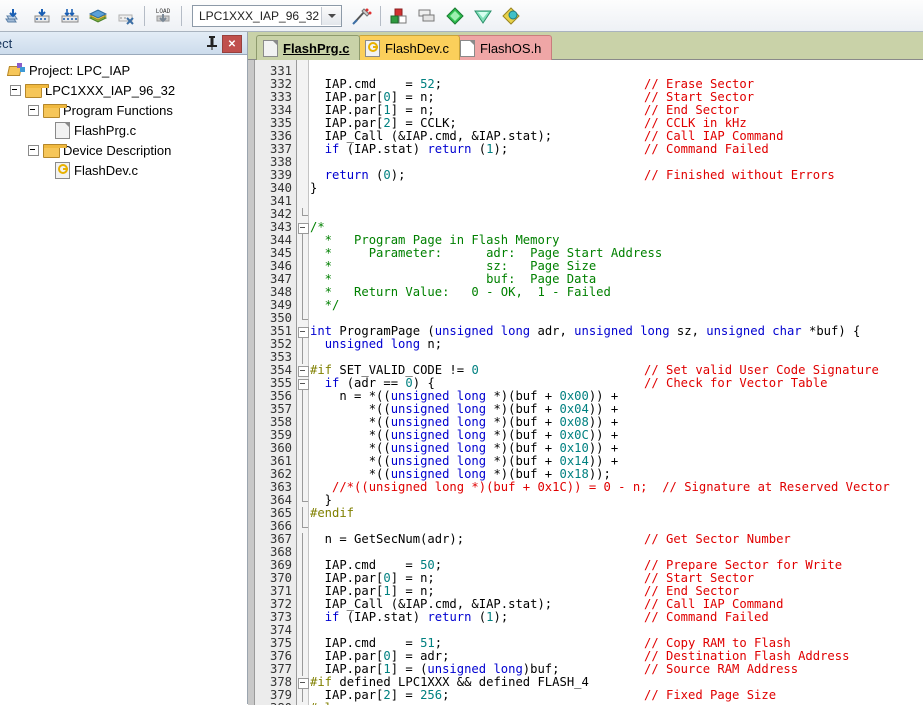  I want to click on h-file-icon, so click(467, 48).